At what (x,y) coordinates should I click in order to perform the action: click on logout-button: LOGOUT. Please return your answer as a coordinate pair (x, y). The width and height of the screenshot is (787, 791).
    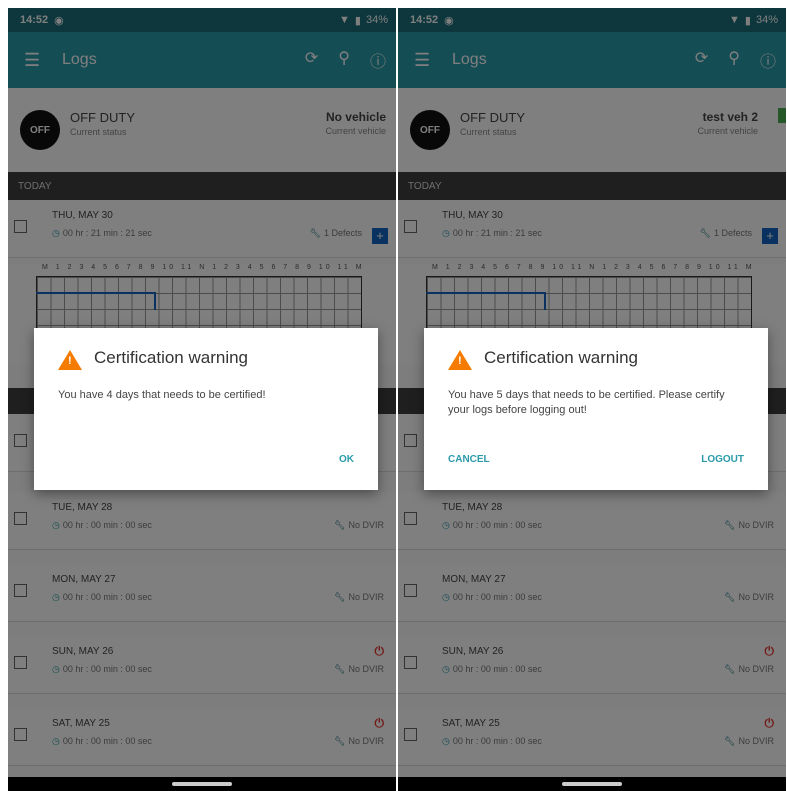
    Looking at the image, I should click on (722, 459).